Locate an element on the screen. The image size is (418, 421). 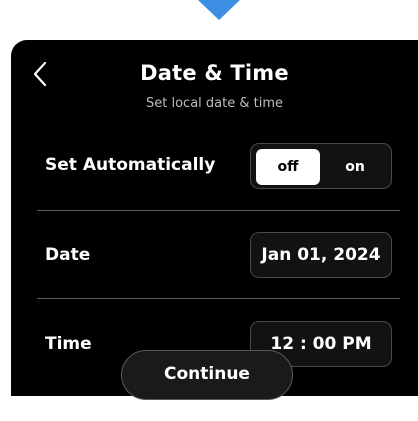
down-arrow-pointer-icon is located at coordinates (219, 10).